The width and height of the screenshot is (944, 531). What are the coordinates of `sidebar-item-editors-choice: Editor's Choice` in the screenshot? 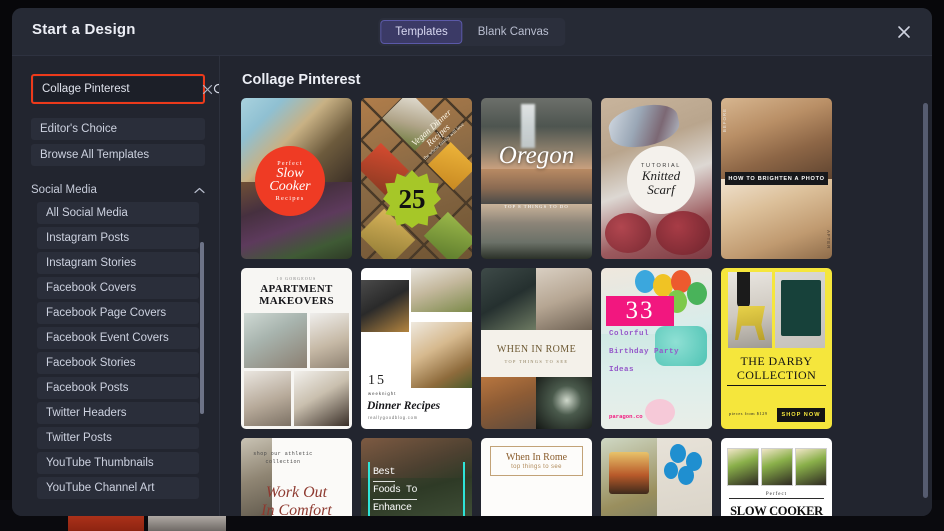 It's located at (118, 129).